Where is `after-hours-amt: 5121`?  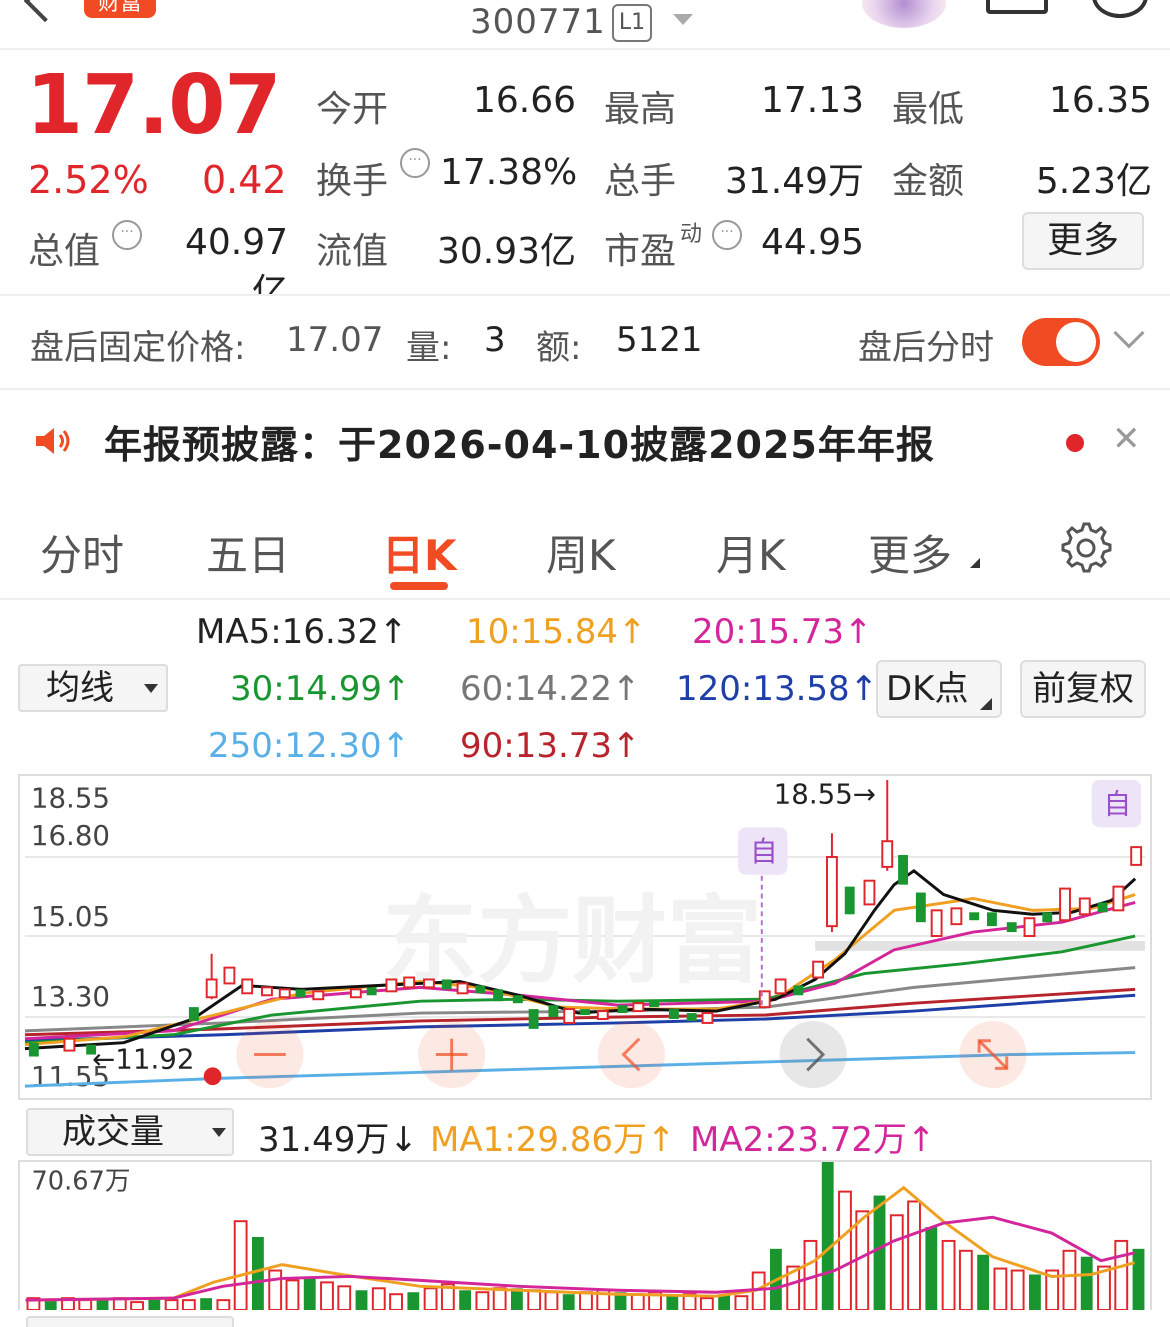 after-hours-amt: 5121 is located at coordinates (659, 340).